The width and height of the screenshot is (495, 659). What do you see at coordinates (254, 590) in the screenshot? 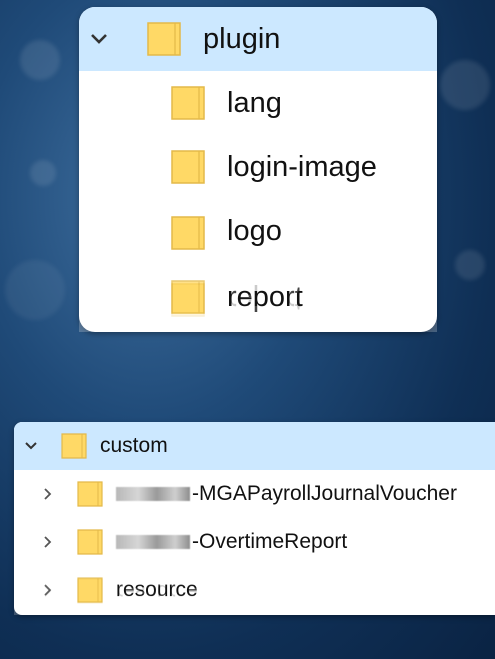
I see `tree-item-resource: resource` at bounding box center [254, 590].